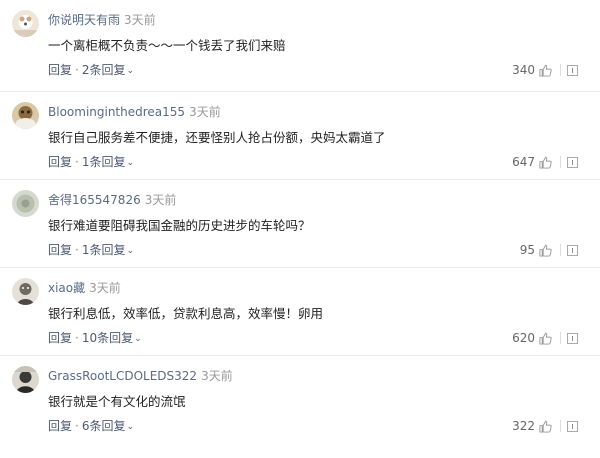 Image resolution: width=600 pixels, height=458 pixels. I want to click on comment-stats: 340, so click(545, 70).